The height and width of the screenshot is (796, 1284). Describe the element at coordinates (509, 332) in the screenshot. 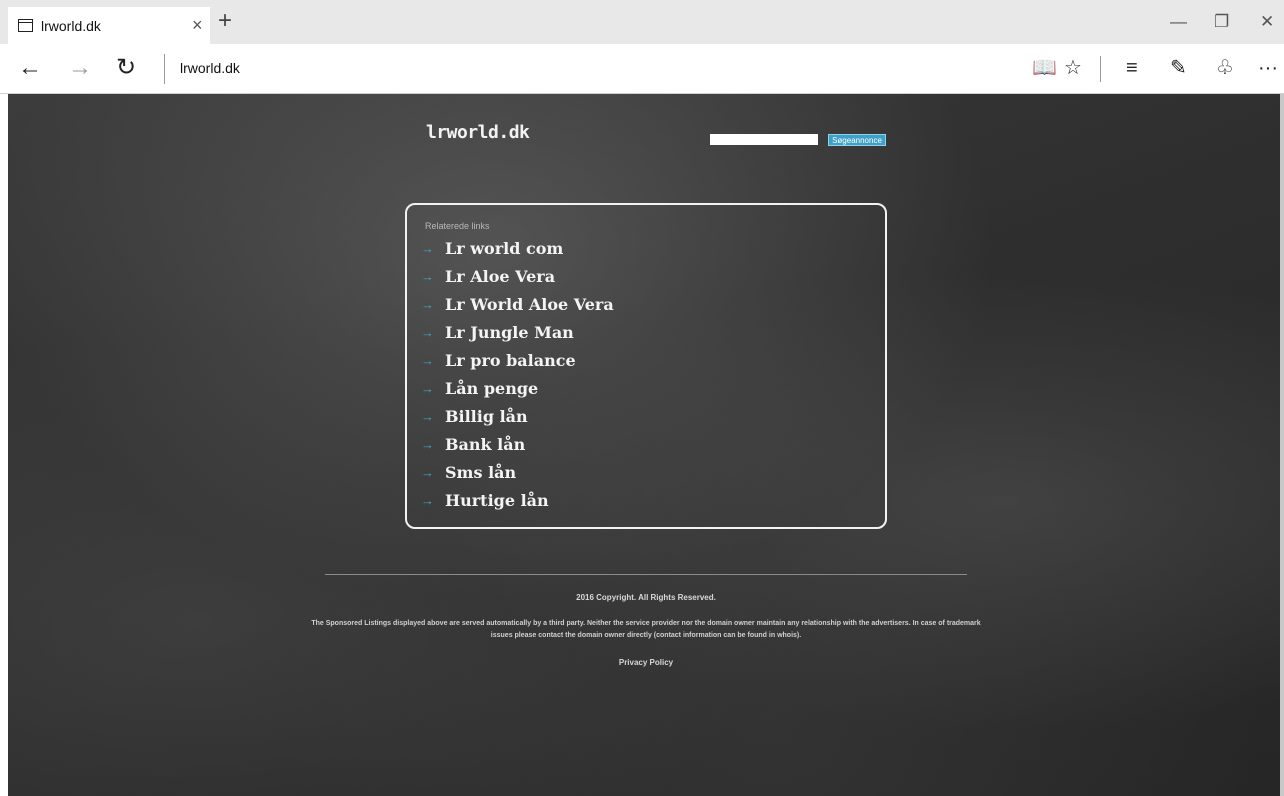

I see `related-link-label: Lr Jungle Man` at that location.